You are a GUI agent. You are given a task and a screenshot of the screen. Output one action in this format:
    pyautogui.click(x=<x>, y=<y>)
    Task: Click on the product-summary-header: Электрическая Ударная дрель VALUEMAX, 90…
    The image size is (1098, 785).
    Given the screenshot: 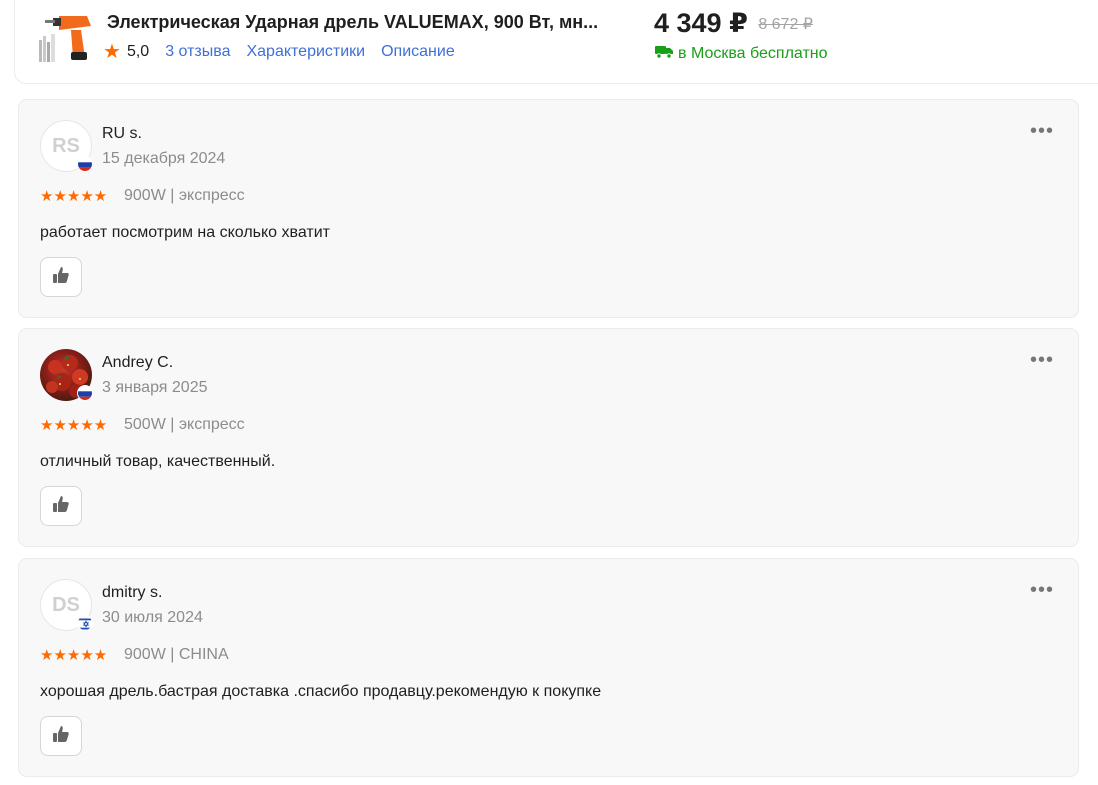 What is the action you would take?
    pyautogui.click(x=556, y=42)
    